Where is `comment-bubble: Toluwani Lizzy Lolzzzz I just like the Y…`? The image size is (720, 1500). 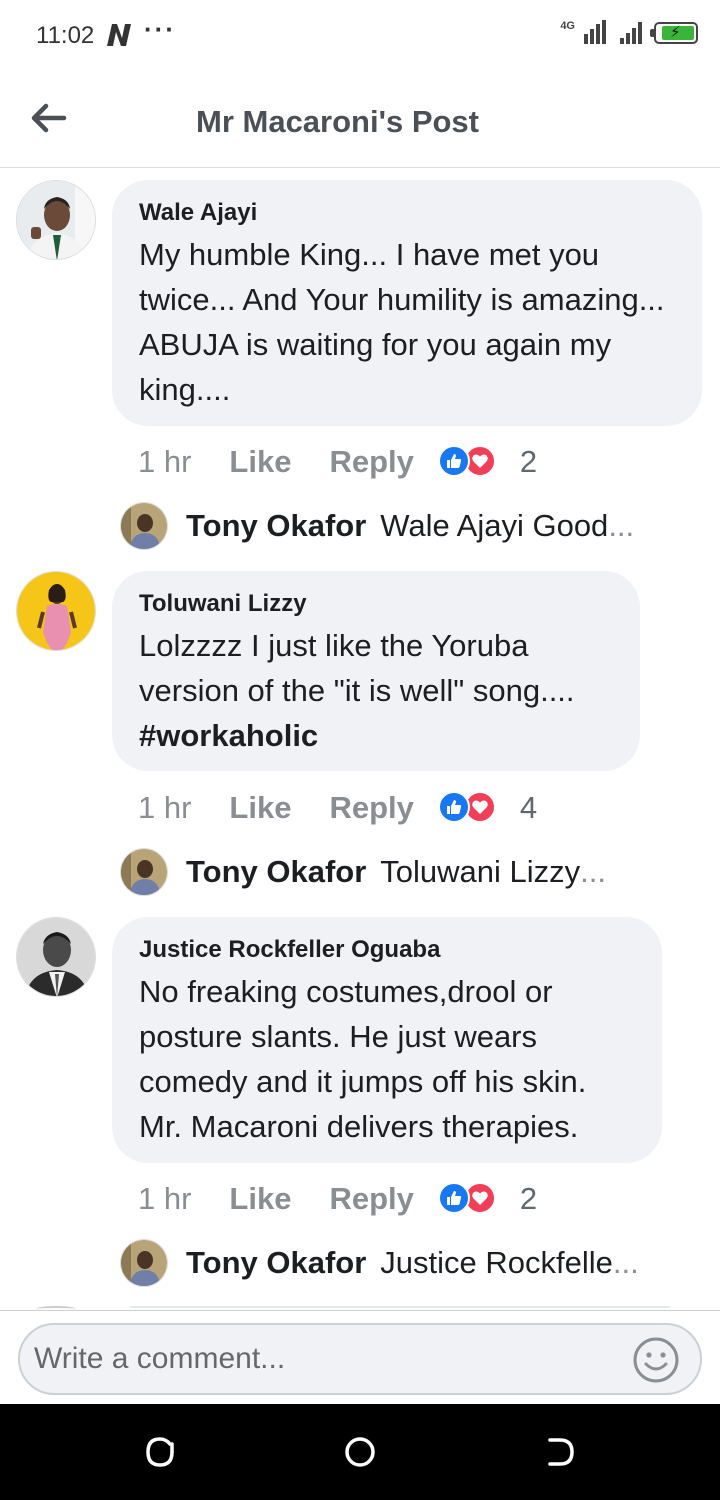
comment-bubble: Toluwani Lizzy Lolzzzz I just like the Y… is located at coordinates (376, 671).